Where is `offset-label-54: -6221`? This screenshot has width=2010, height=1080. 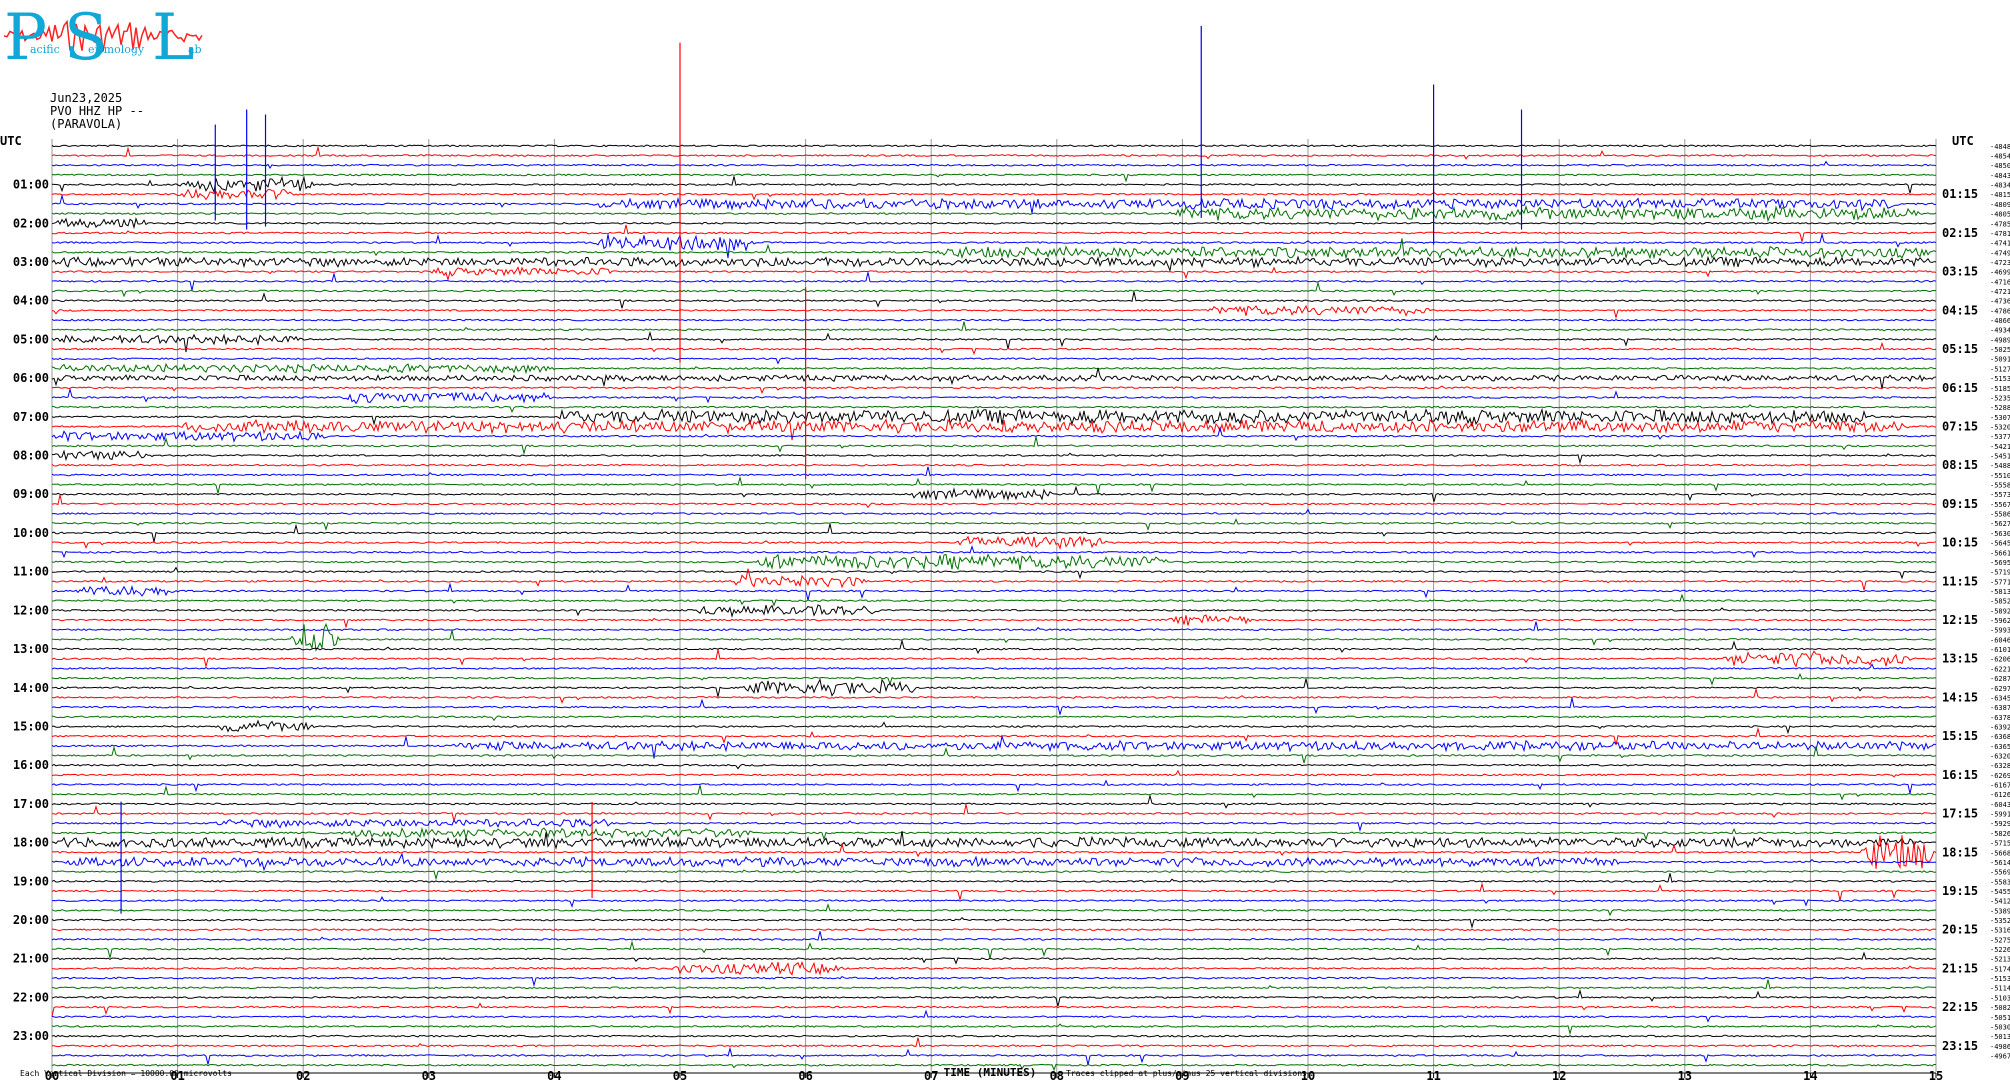
offset-label-54: -6221 is located at coordinates (2000, 669).